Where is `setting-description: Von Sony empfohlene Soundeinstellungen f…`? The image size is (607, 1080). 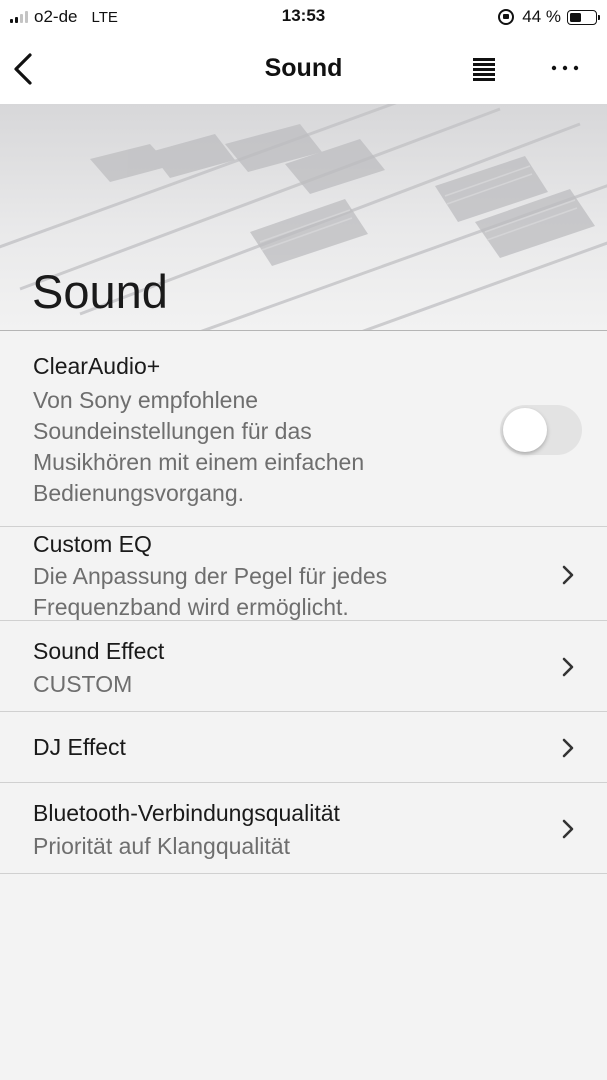 setting-description: Von Sony empfohlene Soundeinstellungen f… is located at coordinates (198, 447).